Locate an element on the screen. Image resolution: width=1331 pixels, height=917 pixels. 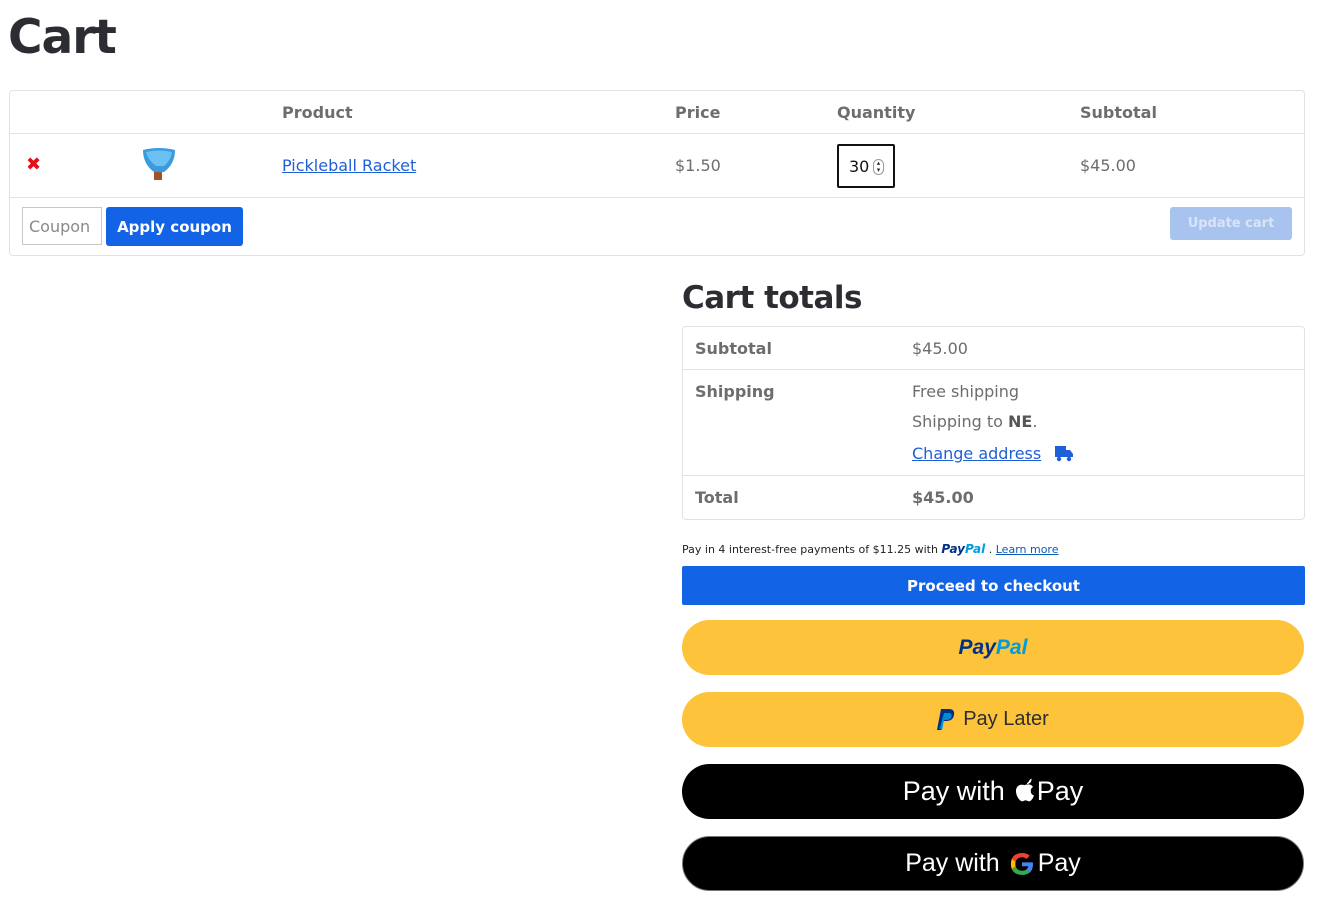
total-label: Total is located at coordinates (717, 497).